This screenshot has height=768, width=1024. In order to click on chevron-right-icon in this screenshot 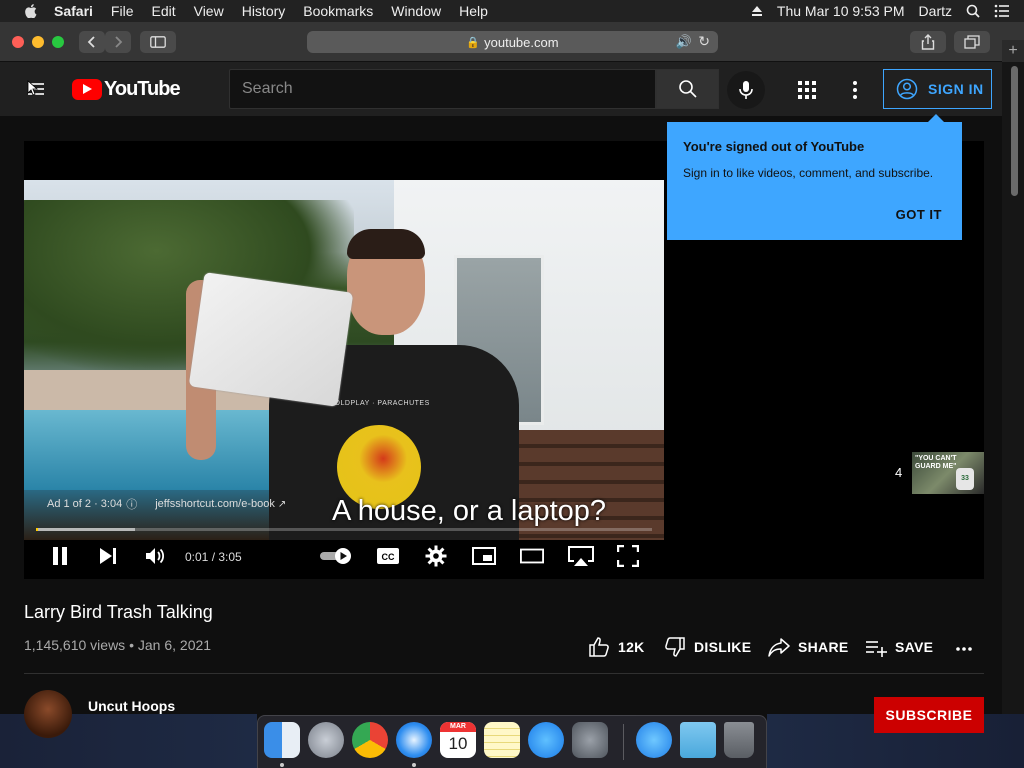, I will do `click(119, 42)`.